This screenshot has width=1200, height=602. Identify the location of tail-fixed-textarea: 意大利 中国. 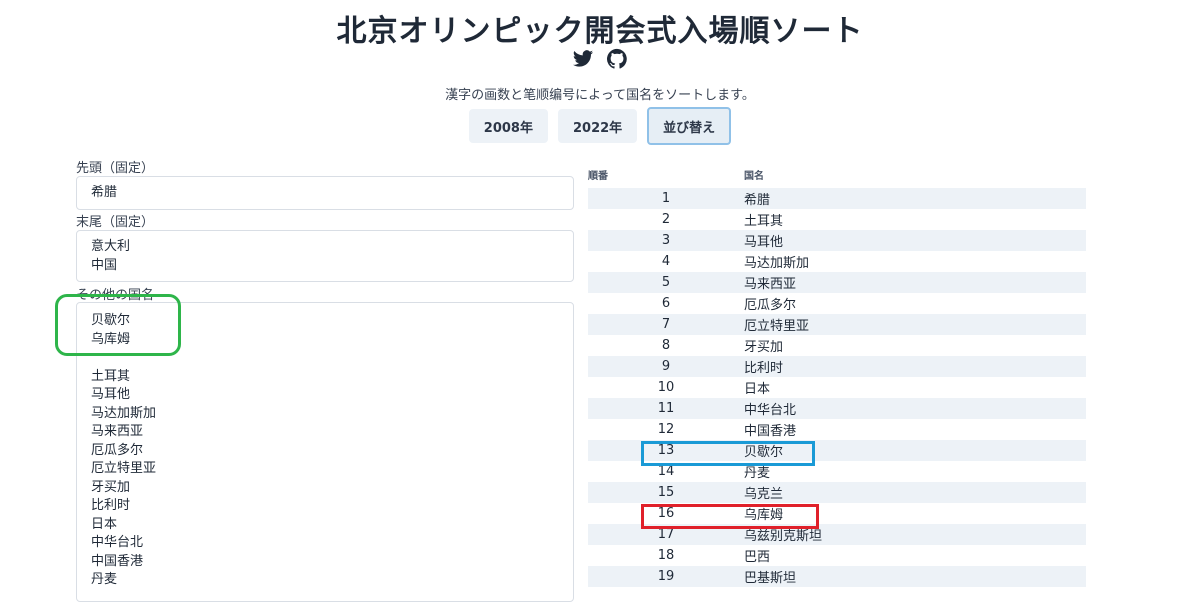
(325, 256).